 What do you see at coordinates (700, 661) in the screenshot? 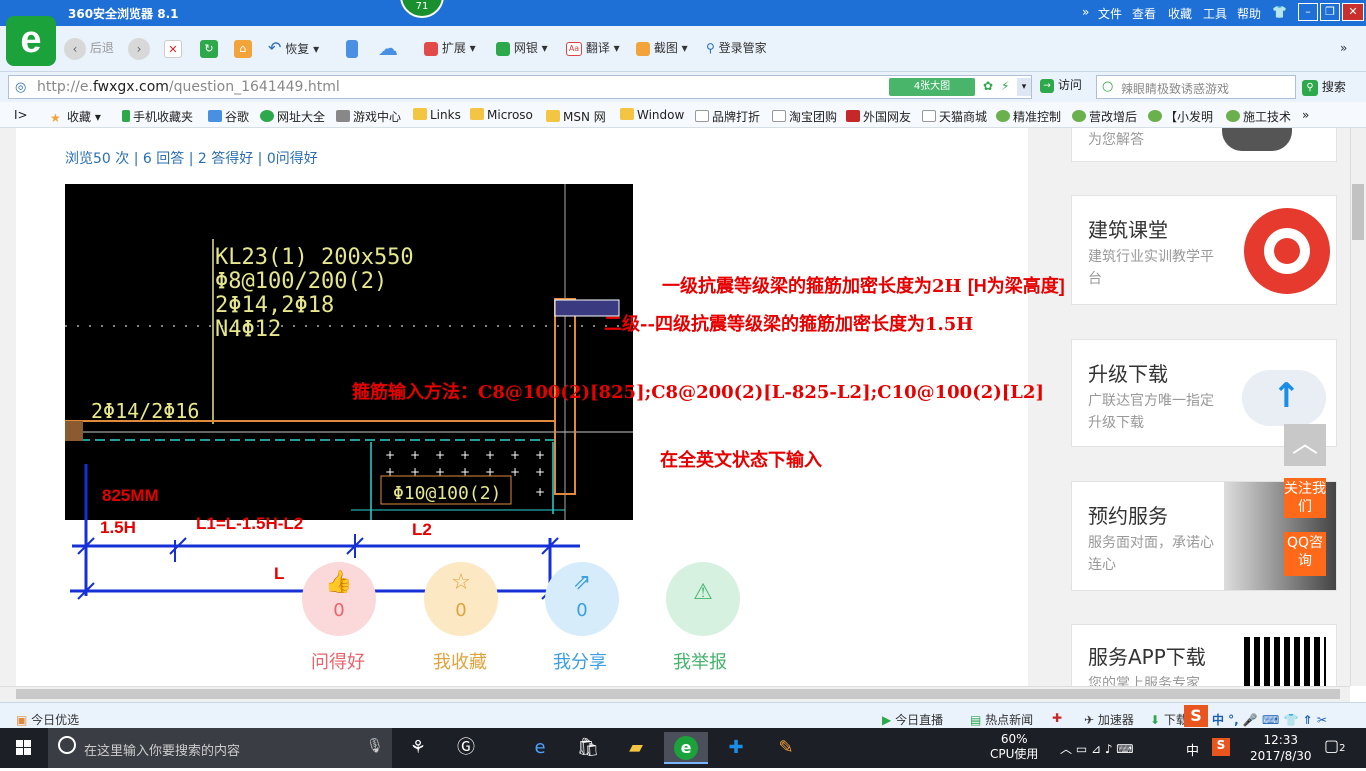
I see `report-label: 我举报` at bounding box center [700, 661].